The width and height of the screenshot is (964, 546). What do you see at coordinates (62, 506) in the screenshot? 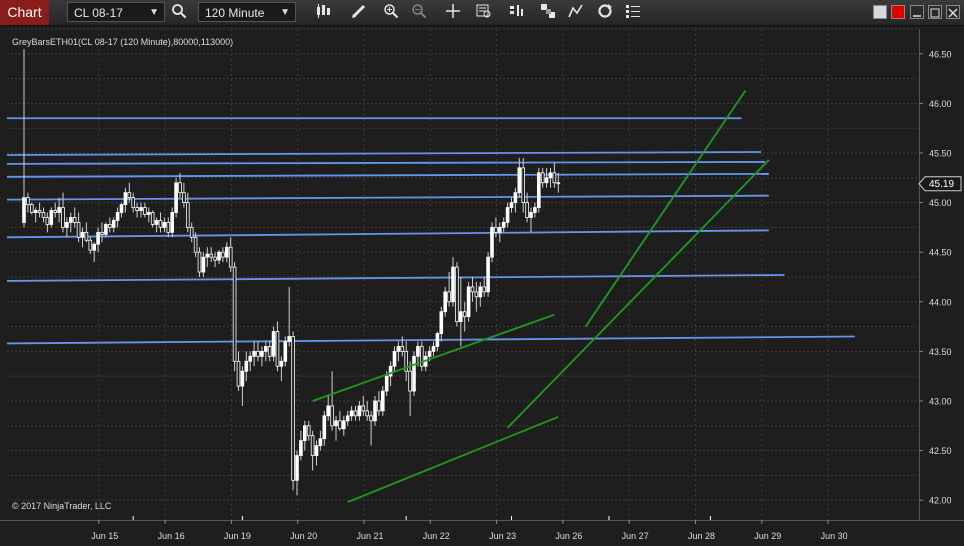
I see `copyright-text: © 2017 NinjaTrader, LLC` at bounding box center [62, 506].